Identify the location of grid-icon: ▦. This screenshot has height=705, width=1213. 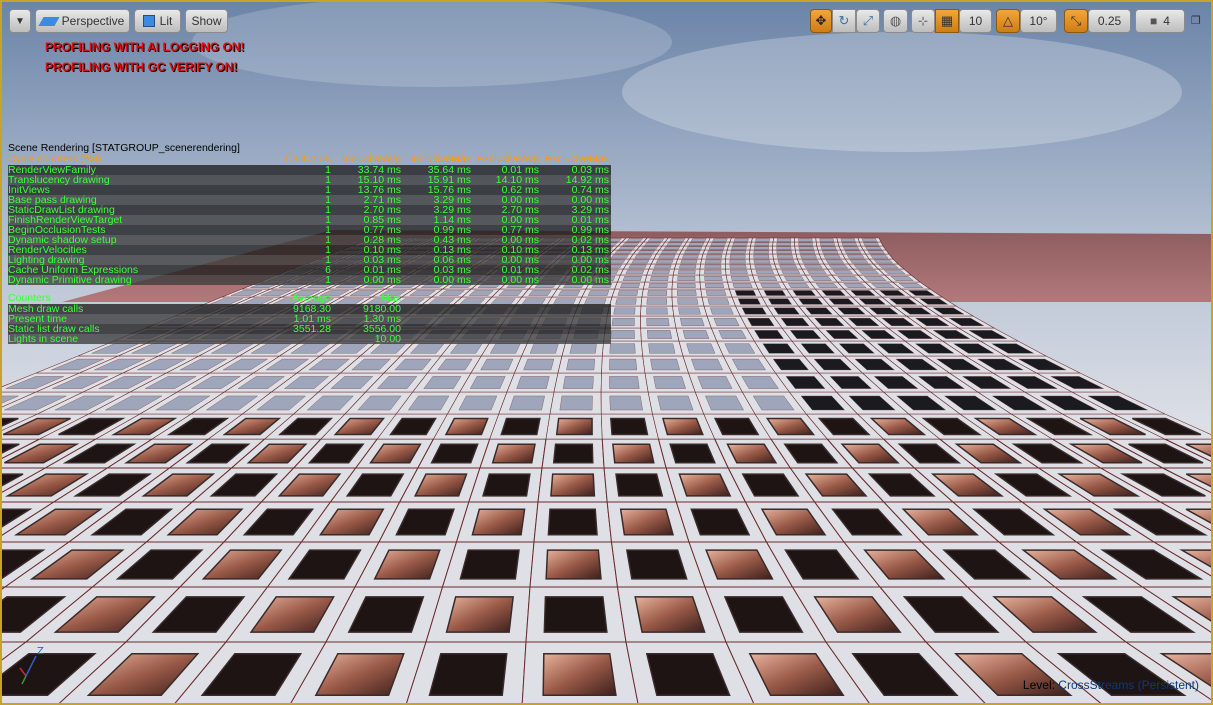
(947, 20).